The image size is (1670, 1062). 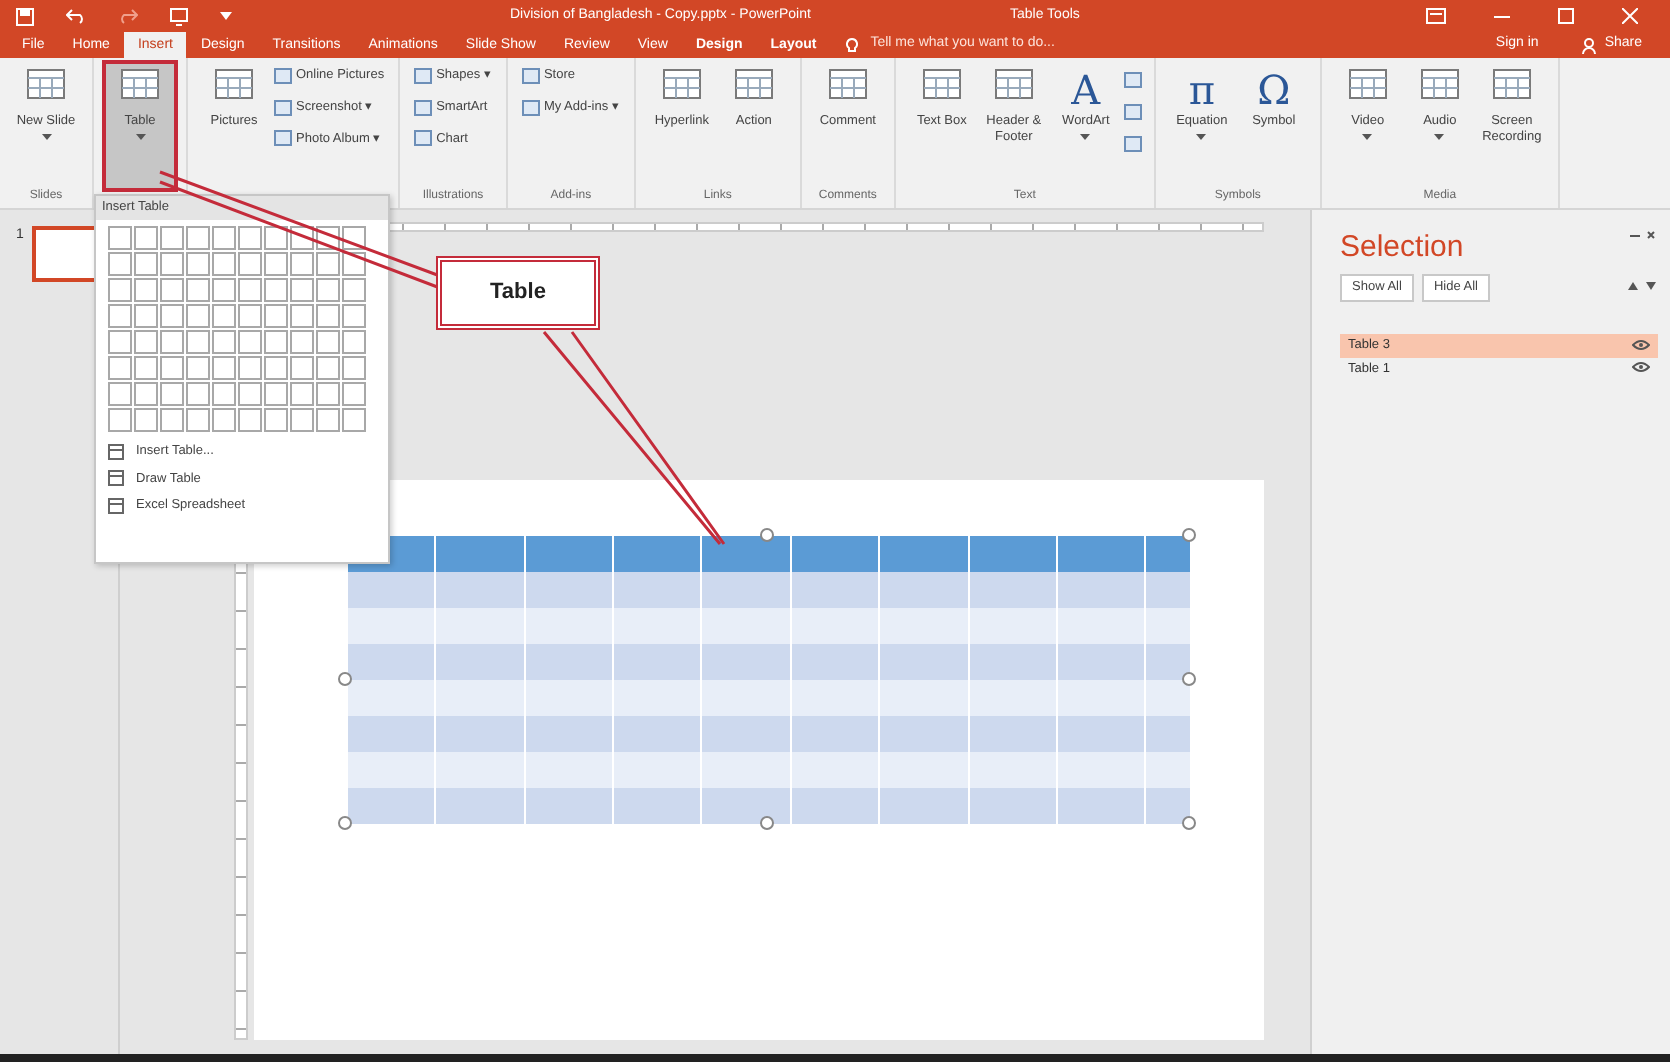 What do you see at coordinates (226, 16) in the screenshot?
I see `customize-icon` at bounding box center [226, 16].